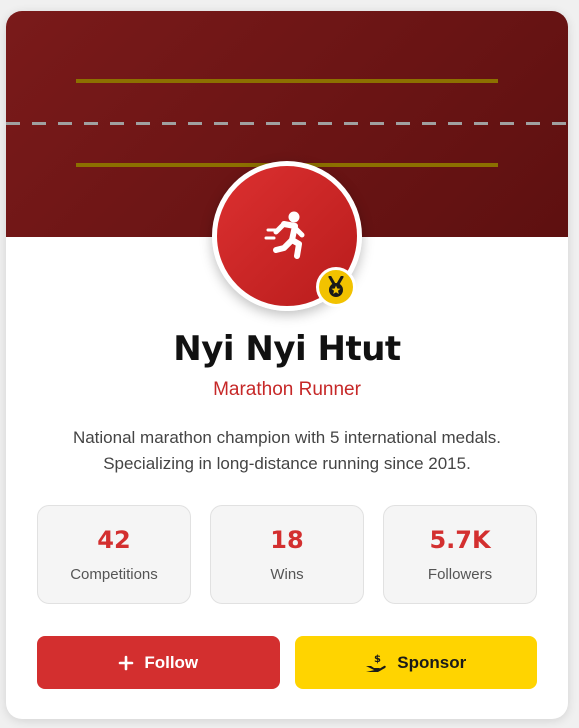 Image resolution: width=579 pixels, height=728 pixels. I want to click on stat-label: Wins, so click(287, 574).